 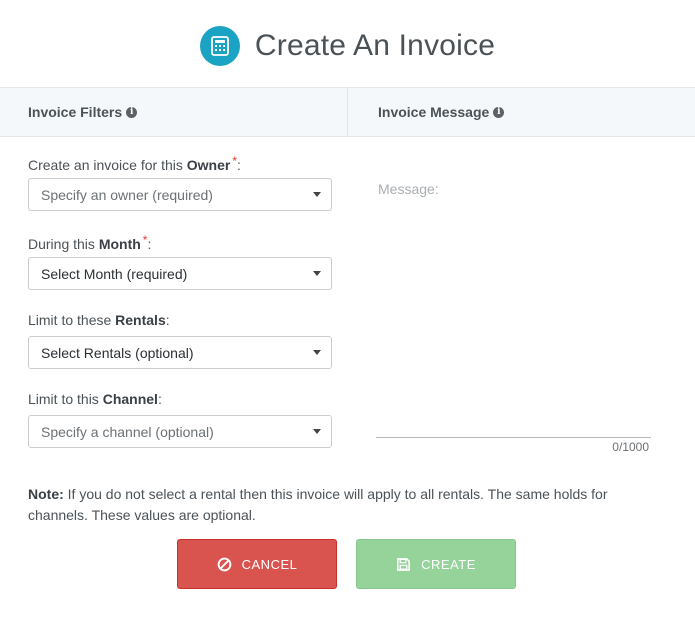 I want to click on create-button: CREATE, so click(x=436, y=564).